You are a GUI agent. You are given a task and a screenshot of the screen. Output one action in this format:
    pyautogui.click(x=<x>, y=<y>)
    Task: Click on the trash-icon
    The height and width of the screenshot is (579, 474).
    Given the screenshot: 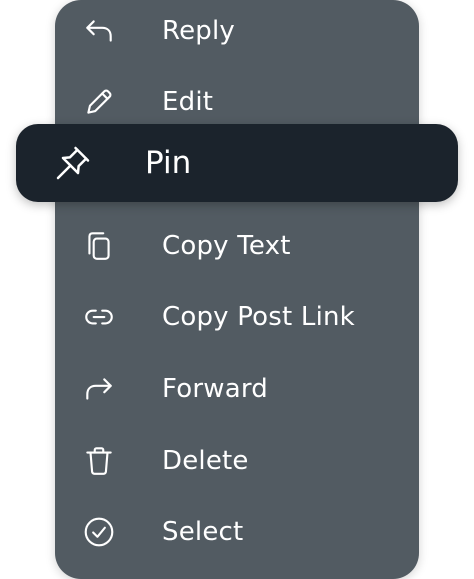 What is the action you would take?
    pyautogui.click(x=99, y=461)
    